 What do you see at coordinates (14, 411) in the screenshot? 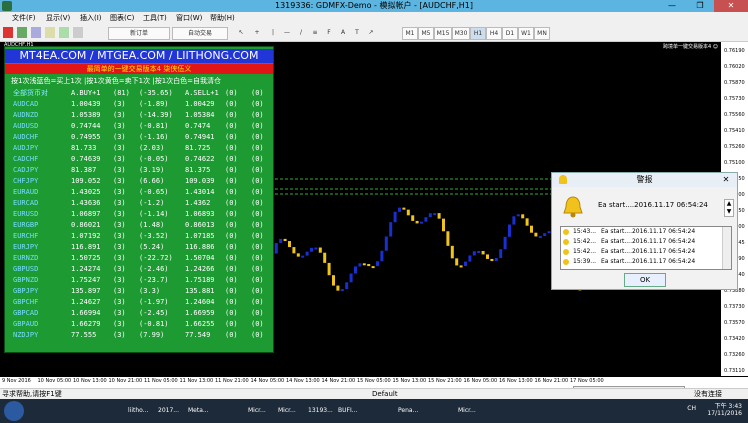
I see `start-button` at bounding box center [14, 411].